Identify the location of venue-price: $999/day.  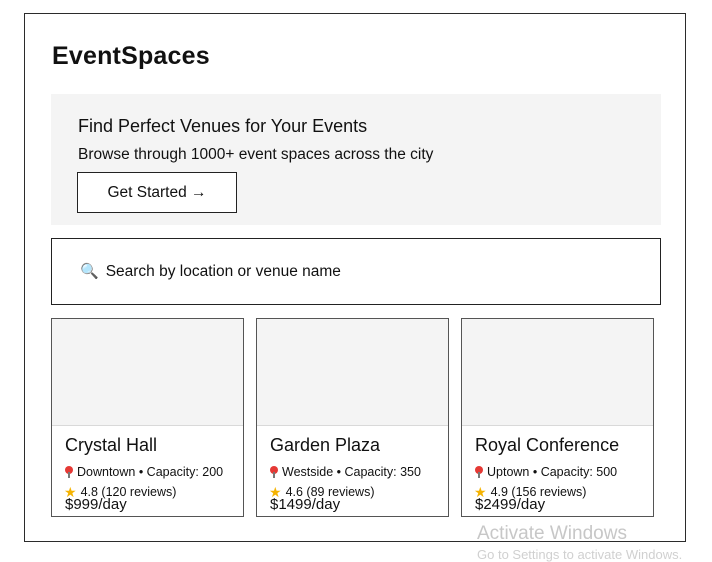
(96, 504).